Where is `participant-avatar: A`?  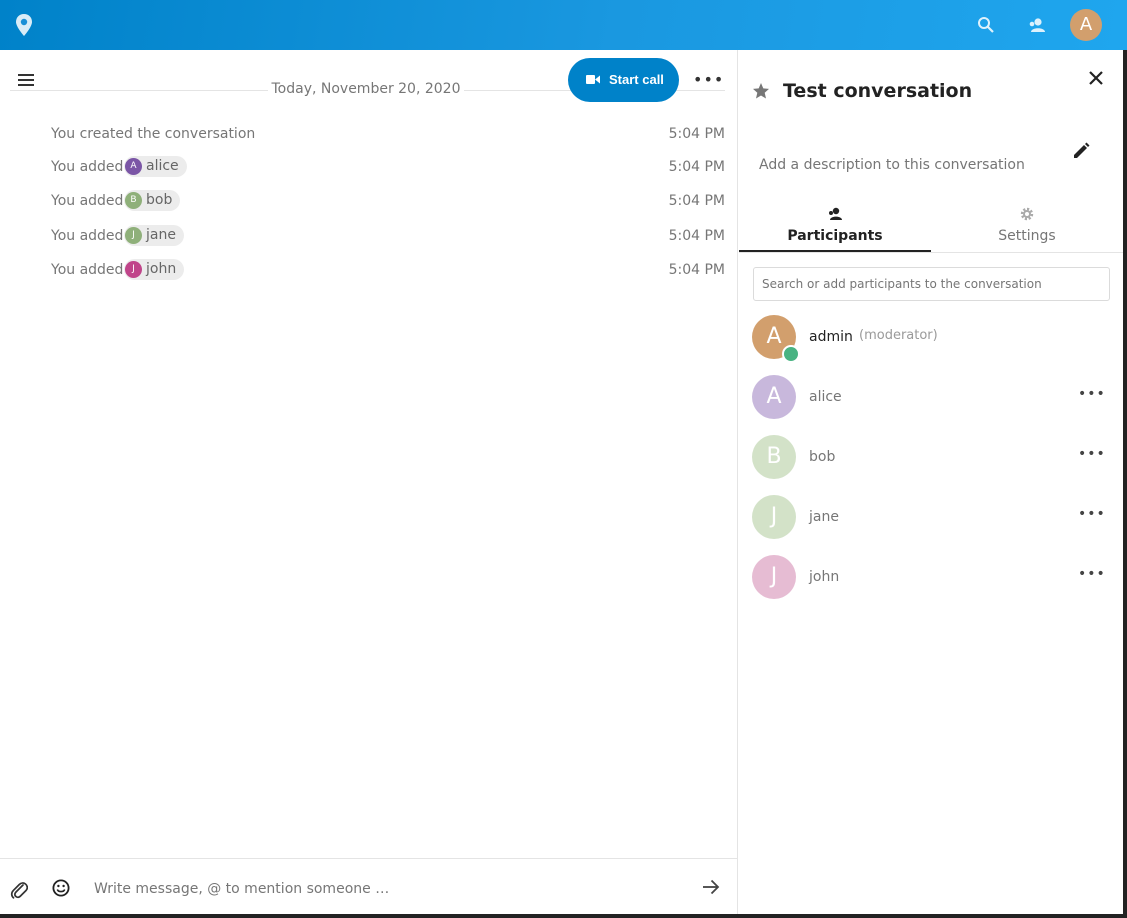 participant-avatar: A is located at coordinates (774, 397).